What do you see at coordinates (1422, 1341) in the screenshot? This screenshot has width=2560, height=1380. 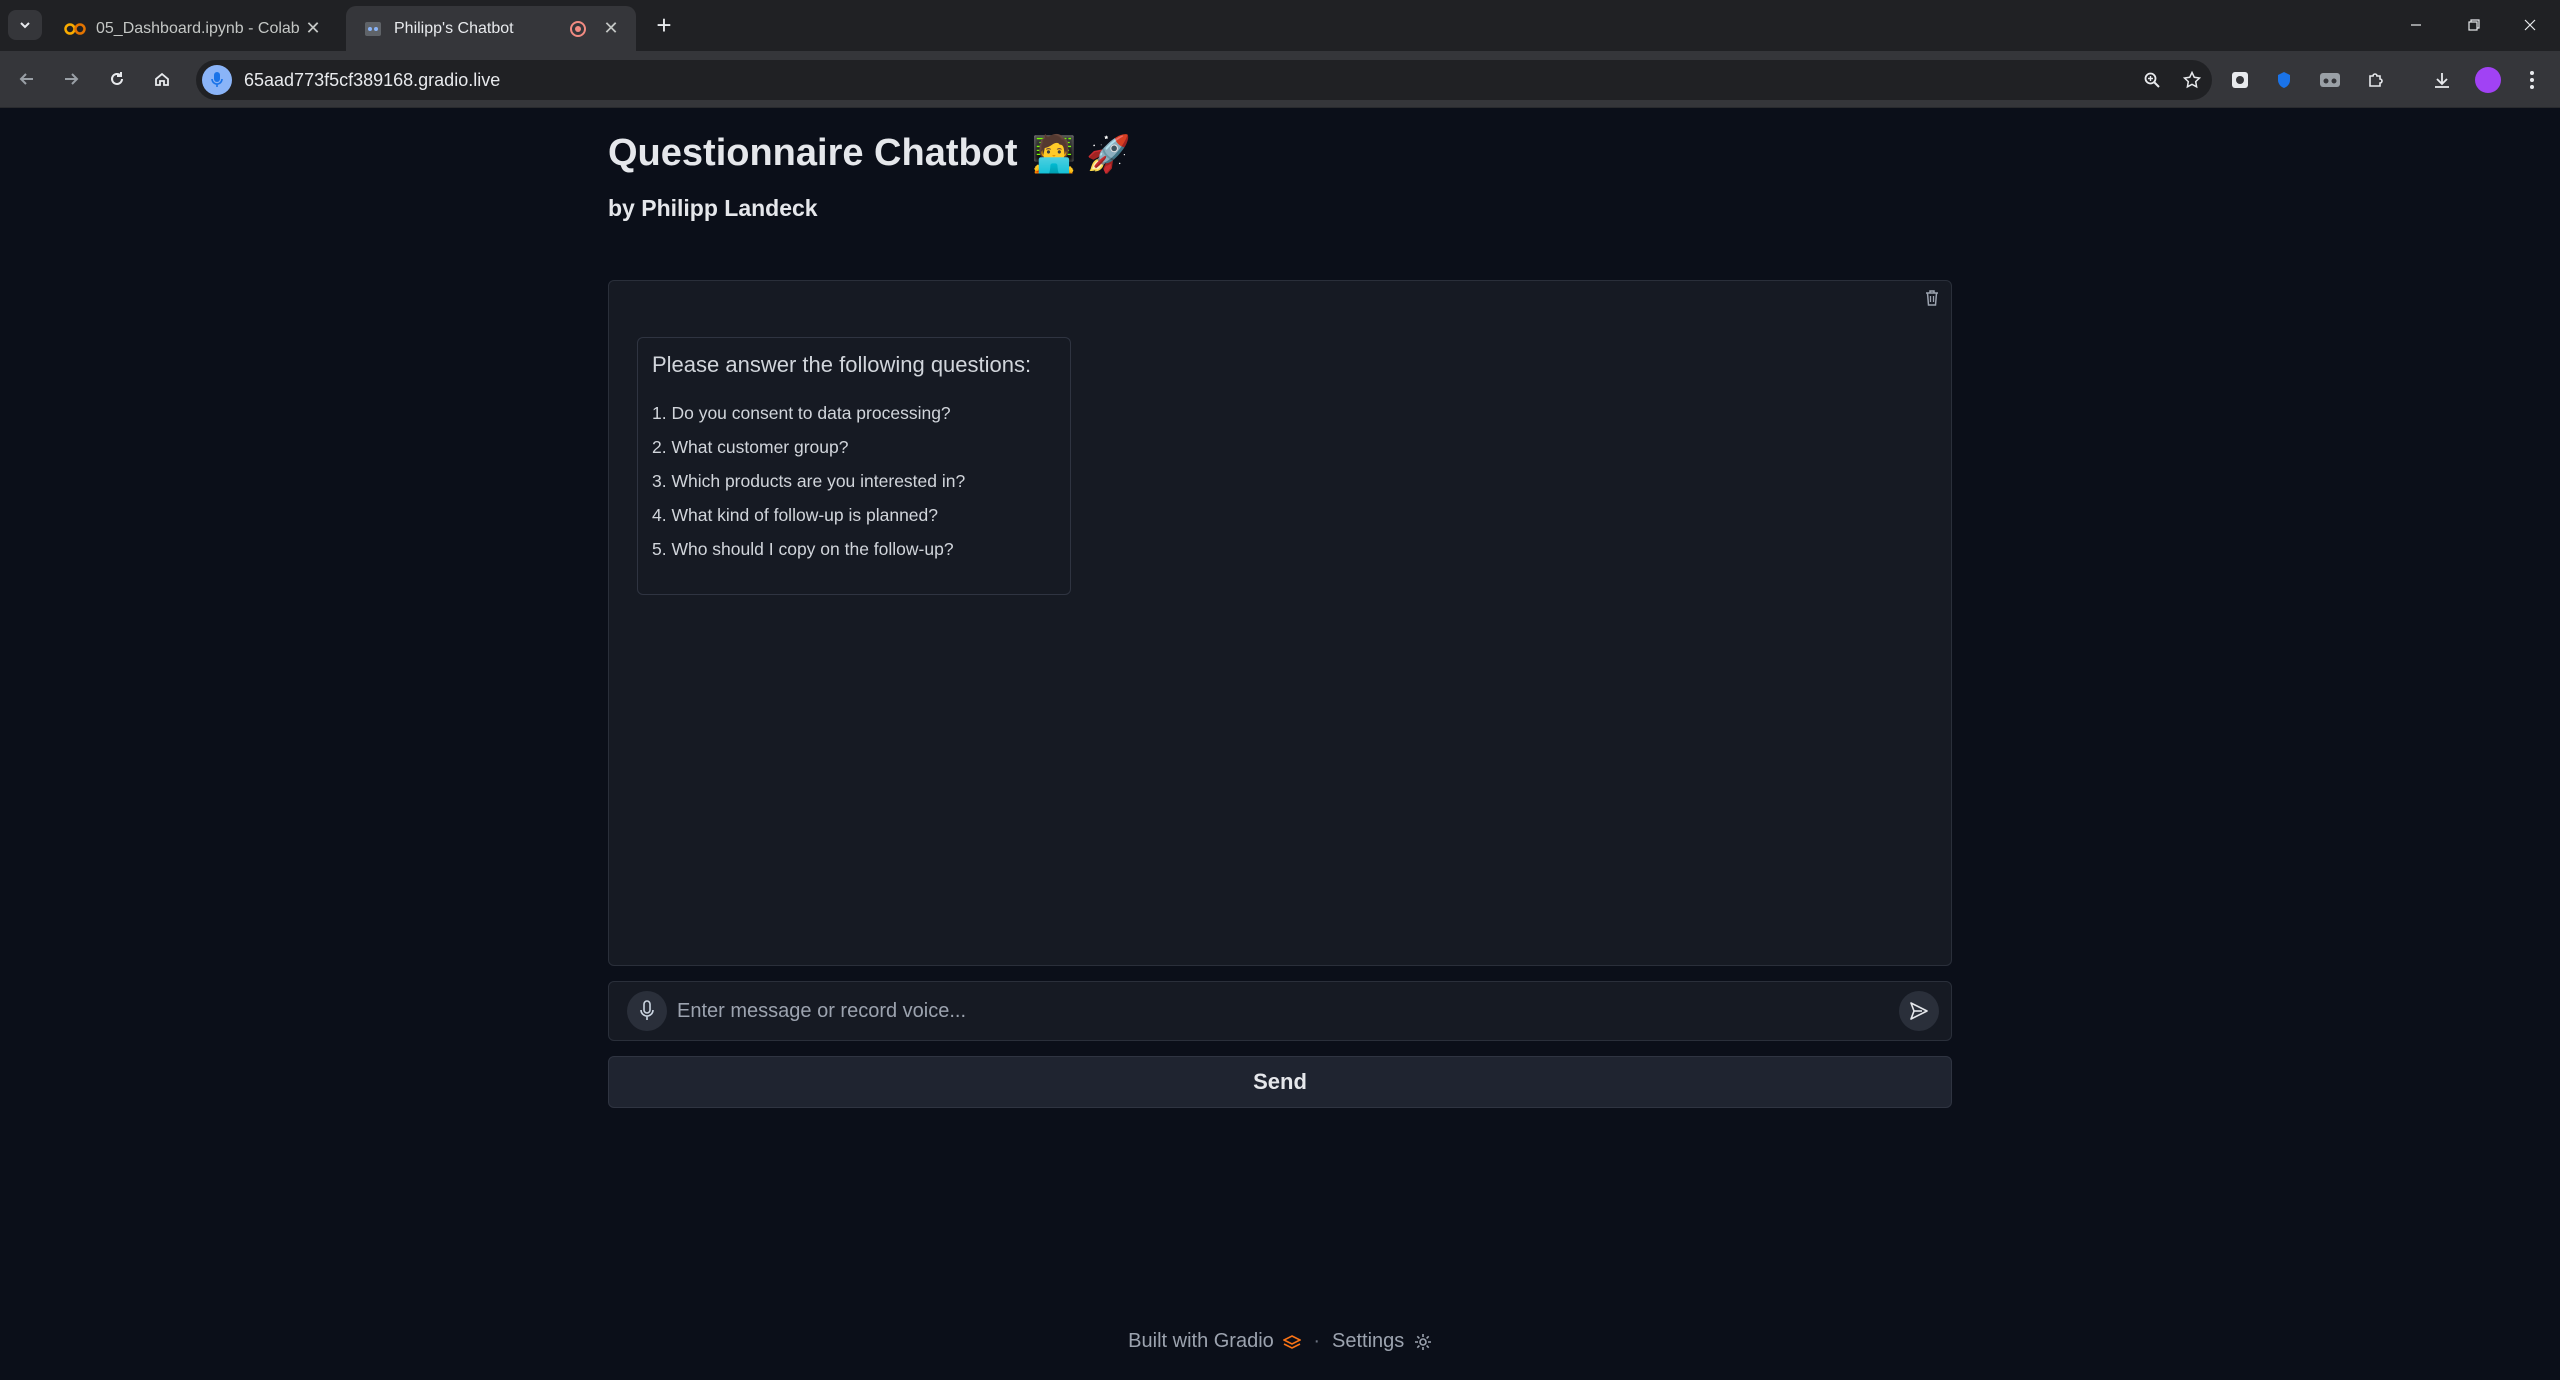 I see `gear-icon` at bounding box center [1422, 1341].